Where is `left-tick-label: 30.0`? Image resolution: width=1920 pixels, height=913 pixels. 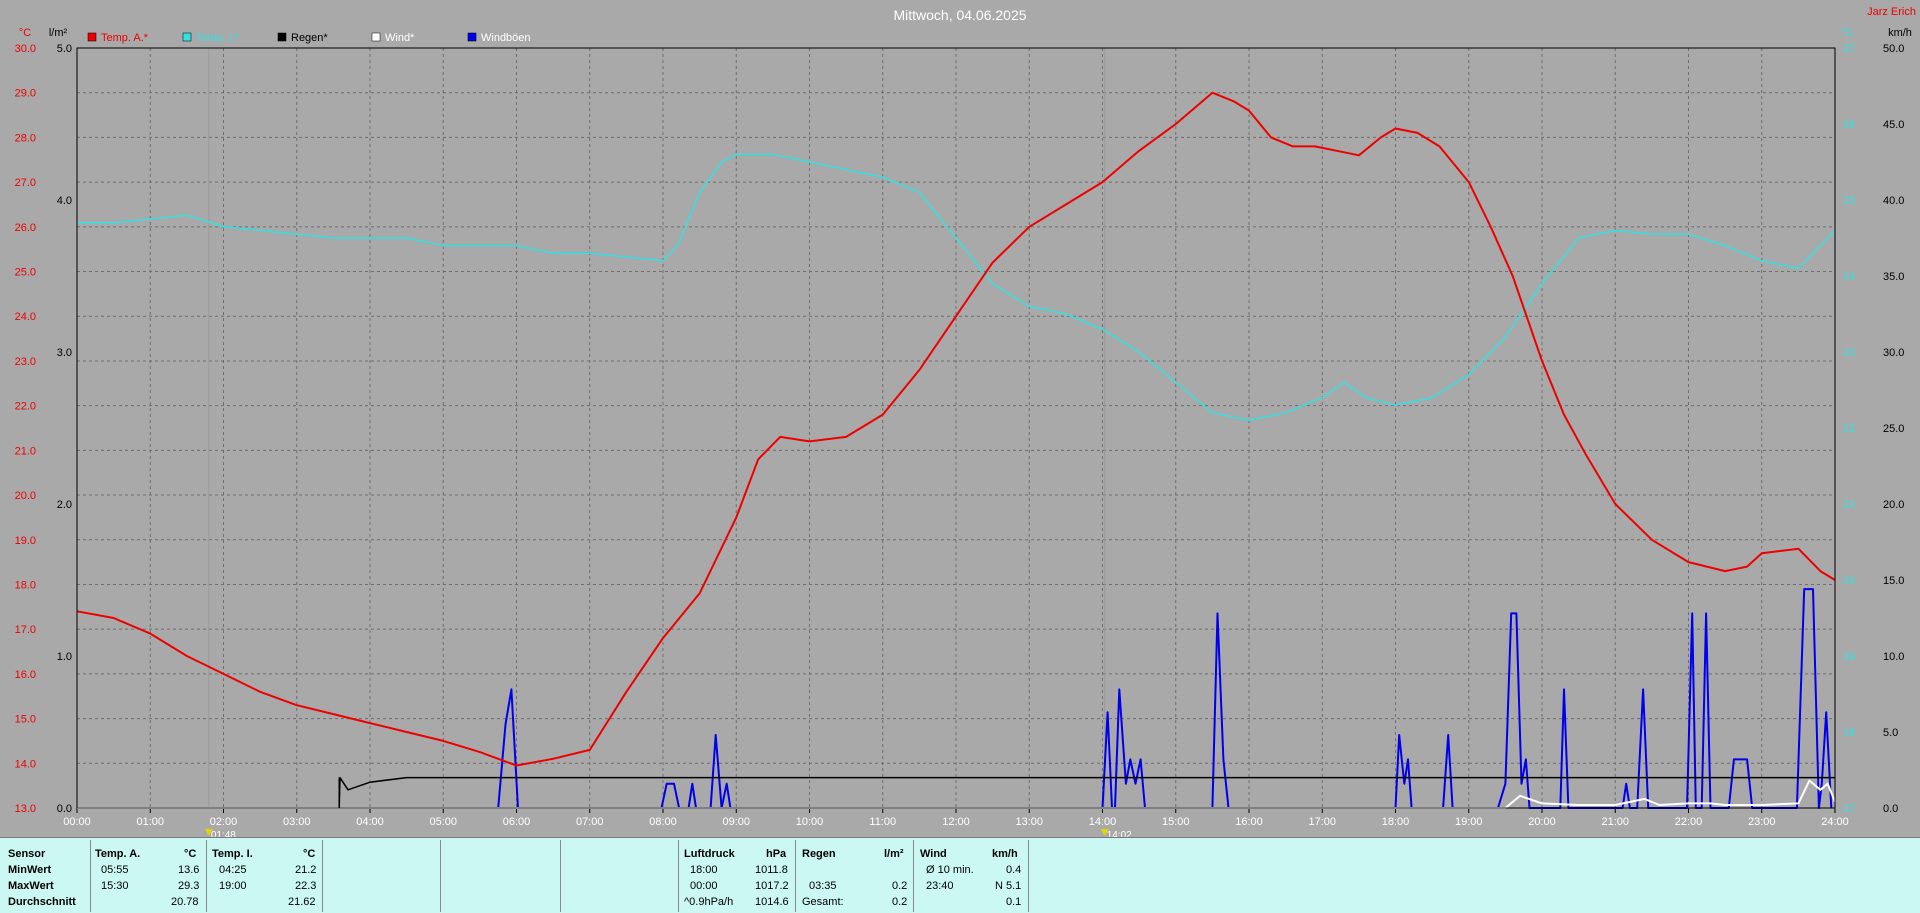 left-tick-label: 30.0 is located at coordinates (25, 49).